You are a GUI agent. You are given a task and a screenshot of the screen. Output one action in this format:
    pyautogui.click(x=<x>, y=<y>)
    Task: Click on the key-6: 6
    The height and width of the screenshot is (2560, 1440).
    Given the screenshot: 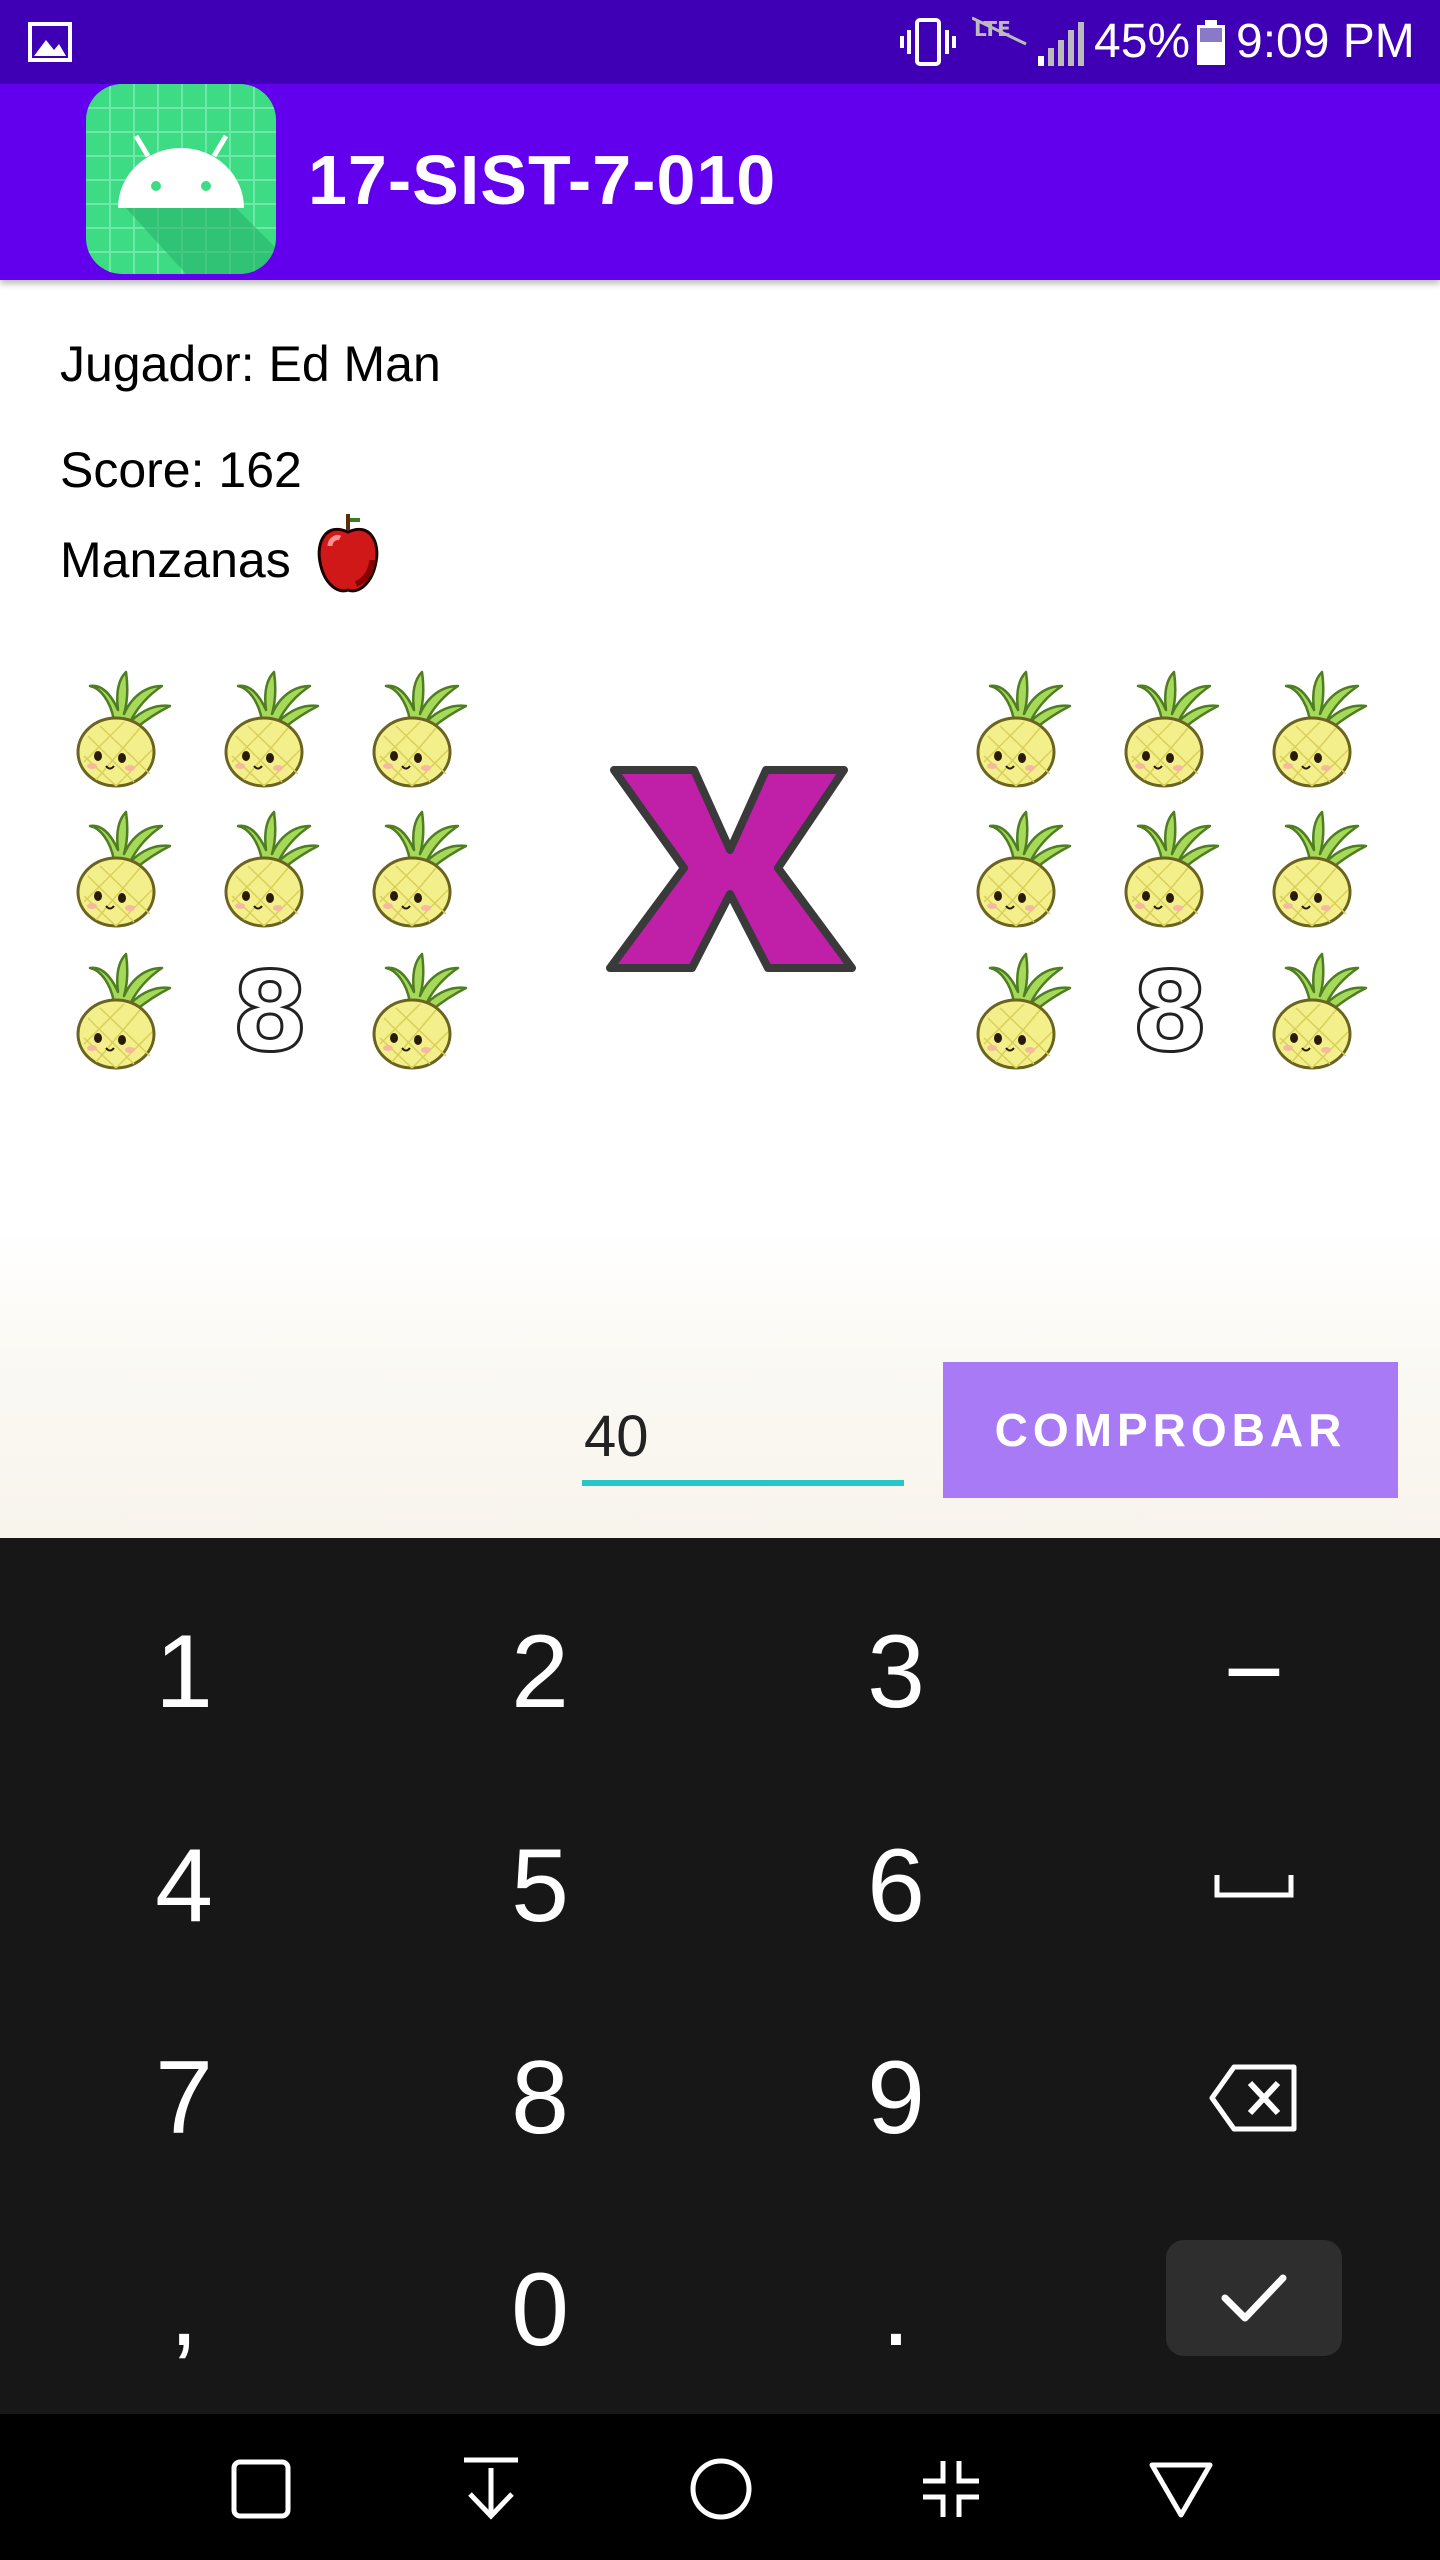 What is the action you would take?
    pyautogui.click(x=896, y=1886)
    